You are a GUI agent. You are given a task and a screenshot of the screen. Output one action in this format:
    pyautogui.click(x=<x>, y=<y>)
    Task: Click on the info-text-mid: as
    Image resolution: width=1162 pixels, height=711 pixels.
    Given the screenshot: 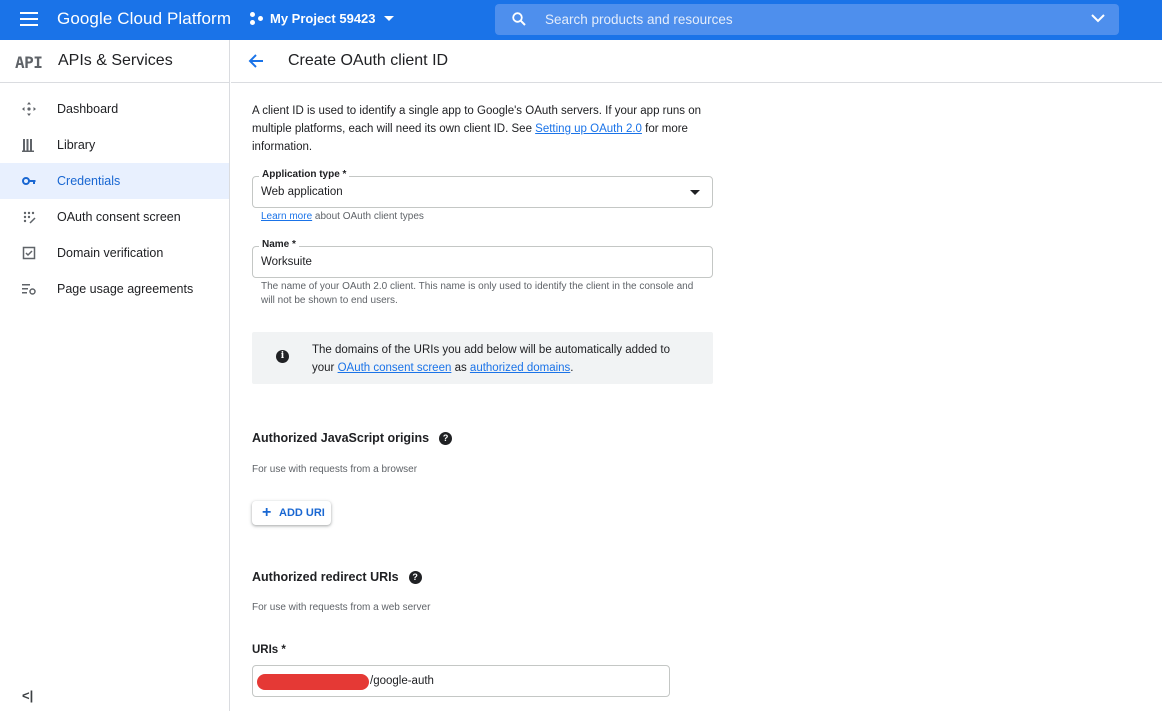 What is the action you would take?
    pyautogui.click(x=460, y=368)
    